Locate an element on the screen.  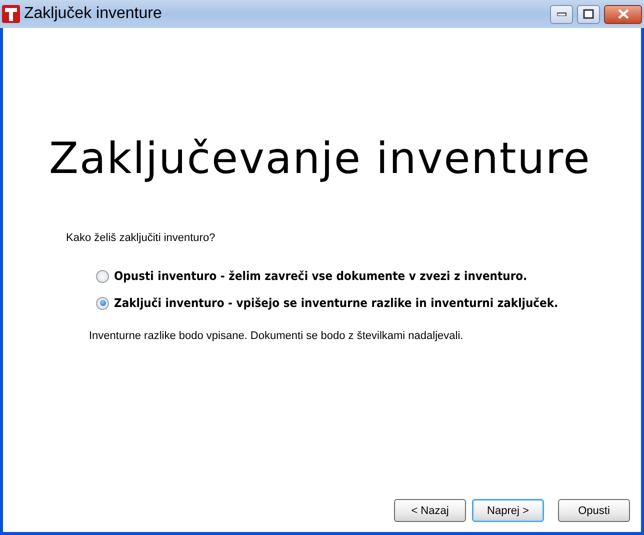
minimize-icon is located at coordinates (561, 14).